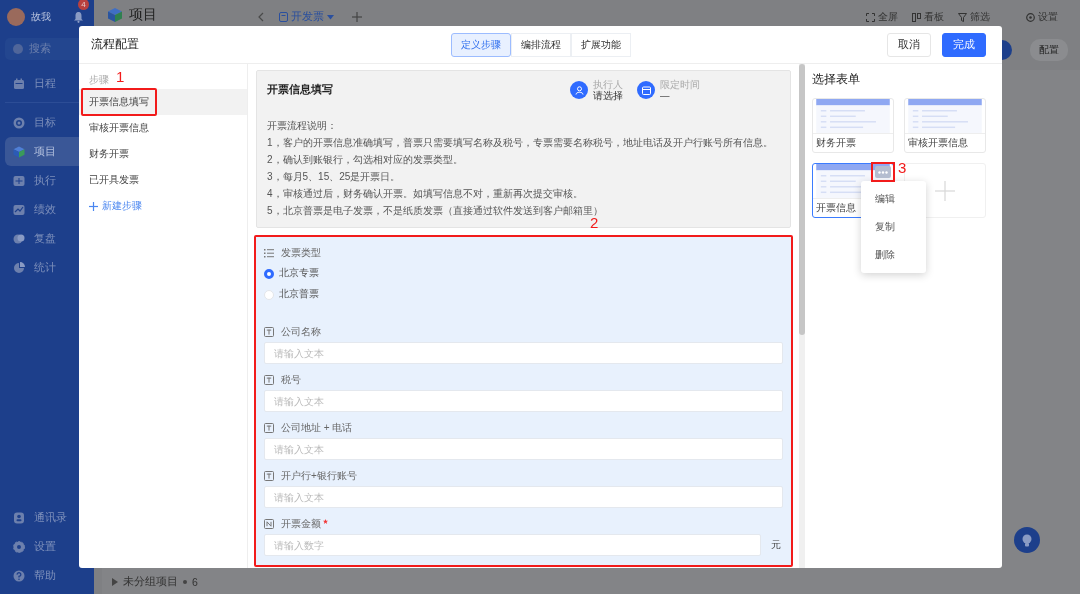 The image size is (1080, 594). What do you see at coordinates (99, 80) in the screenshot?
I see `section-label: 步骤` at bounding box center [99, 80].